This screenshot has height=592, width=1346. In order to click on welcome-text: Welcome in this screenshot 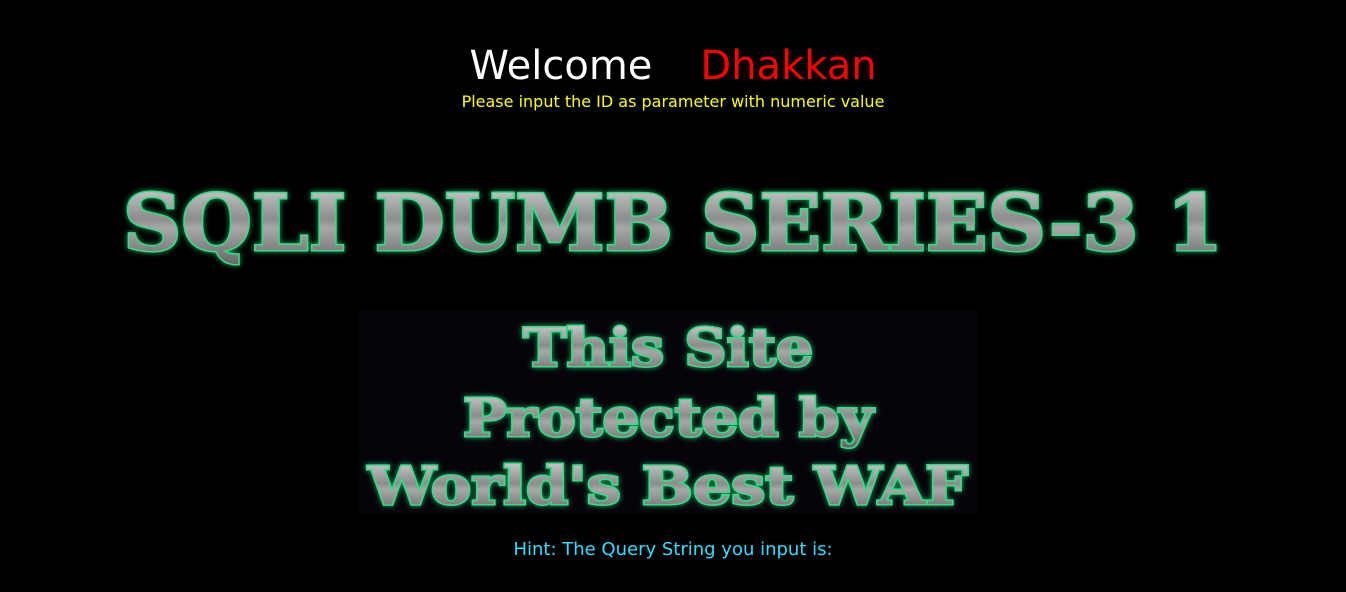, I will do `click(561, 66)`.